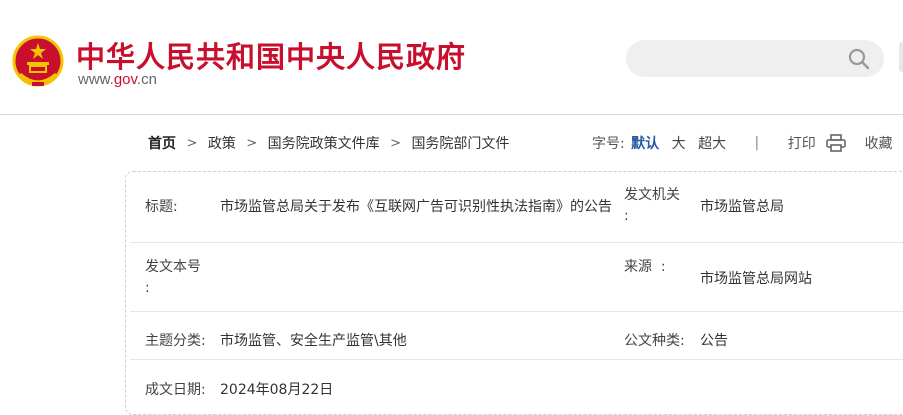  I want to click on breadcrumb-department-docs: 国务院部门文件, so click(460, 143).